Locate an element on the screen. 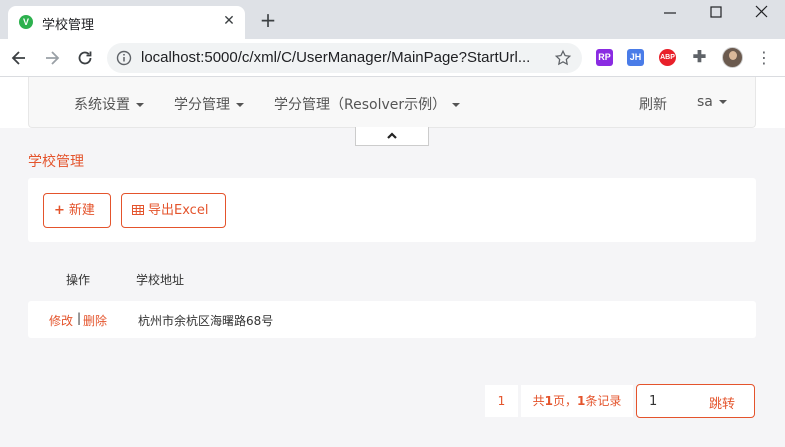 The height and width of the screenshot is (447, 785). rp-extension-icon: RP is located at coordinates (604, 57).